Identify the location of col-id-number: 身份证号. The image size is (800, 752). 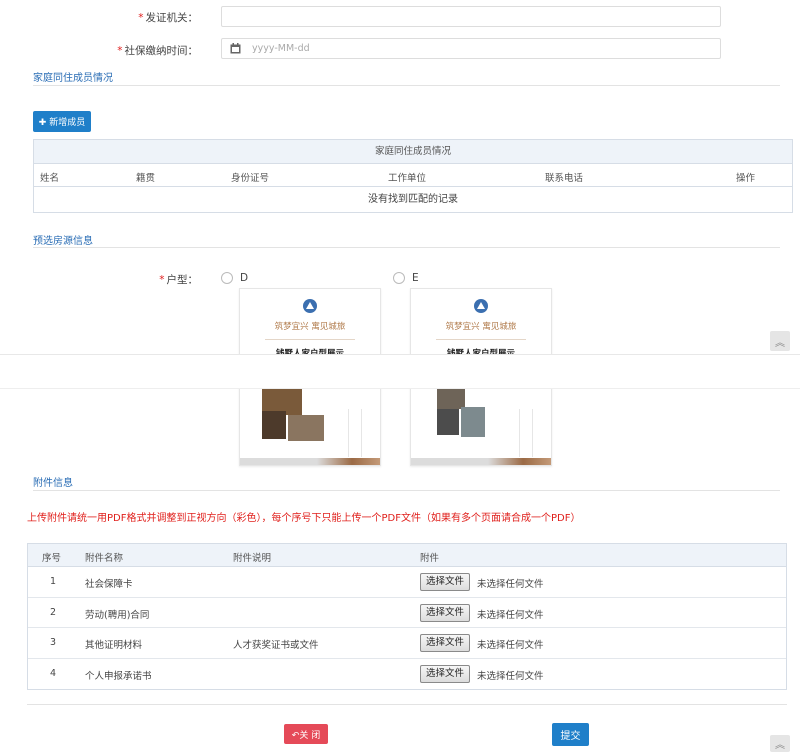
(250, 178).